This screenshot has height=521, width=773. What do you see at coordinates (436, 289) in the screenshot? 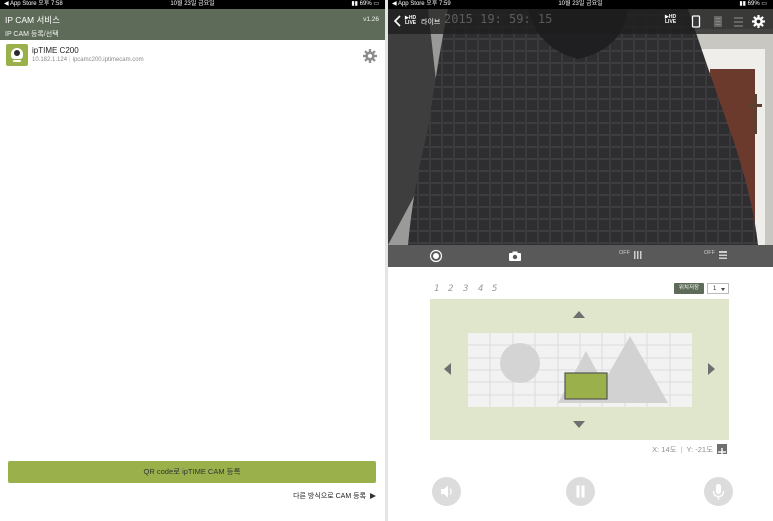
I see `preset-1: 1` at bounding box center [436, 289].